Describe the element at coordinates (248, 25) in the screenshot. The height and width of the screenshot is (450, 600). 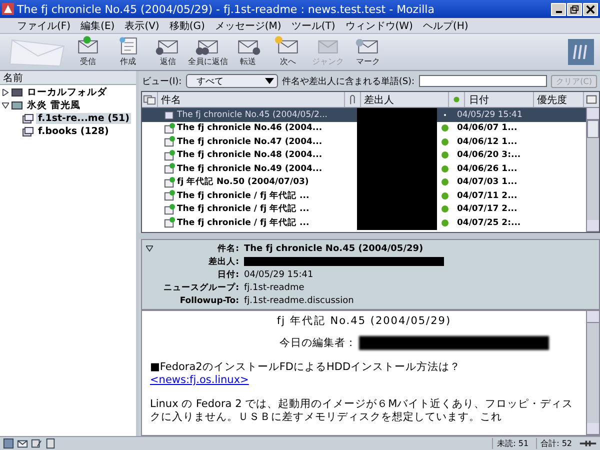
I see `menu-item: メッセージ(M)` at that location.